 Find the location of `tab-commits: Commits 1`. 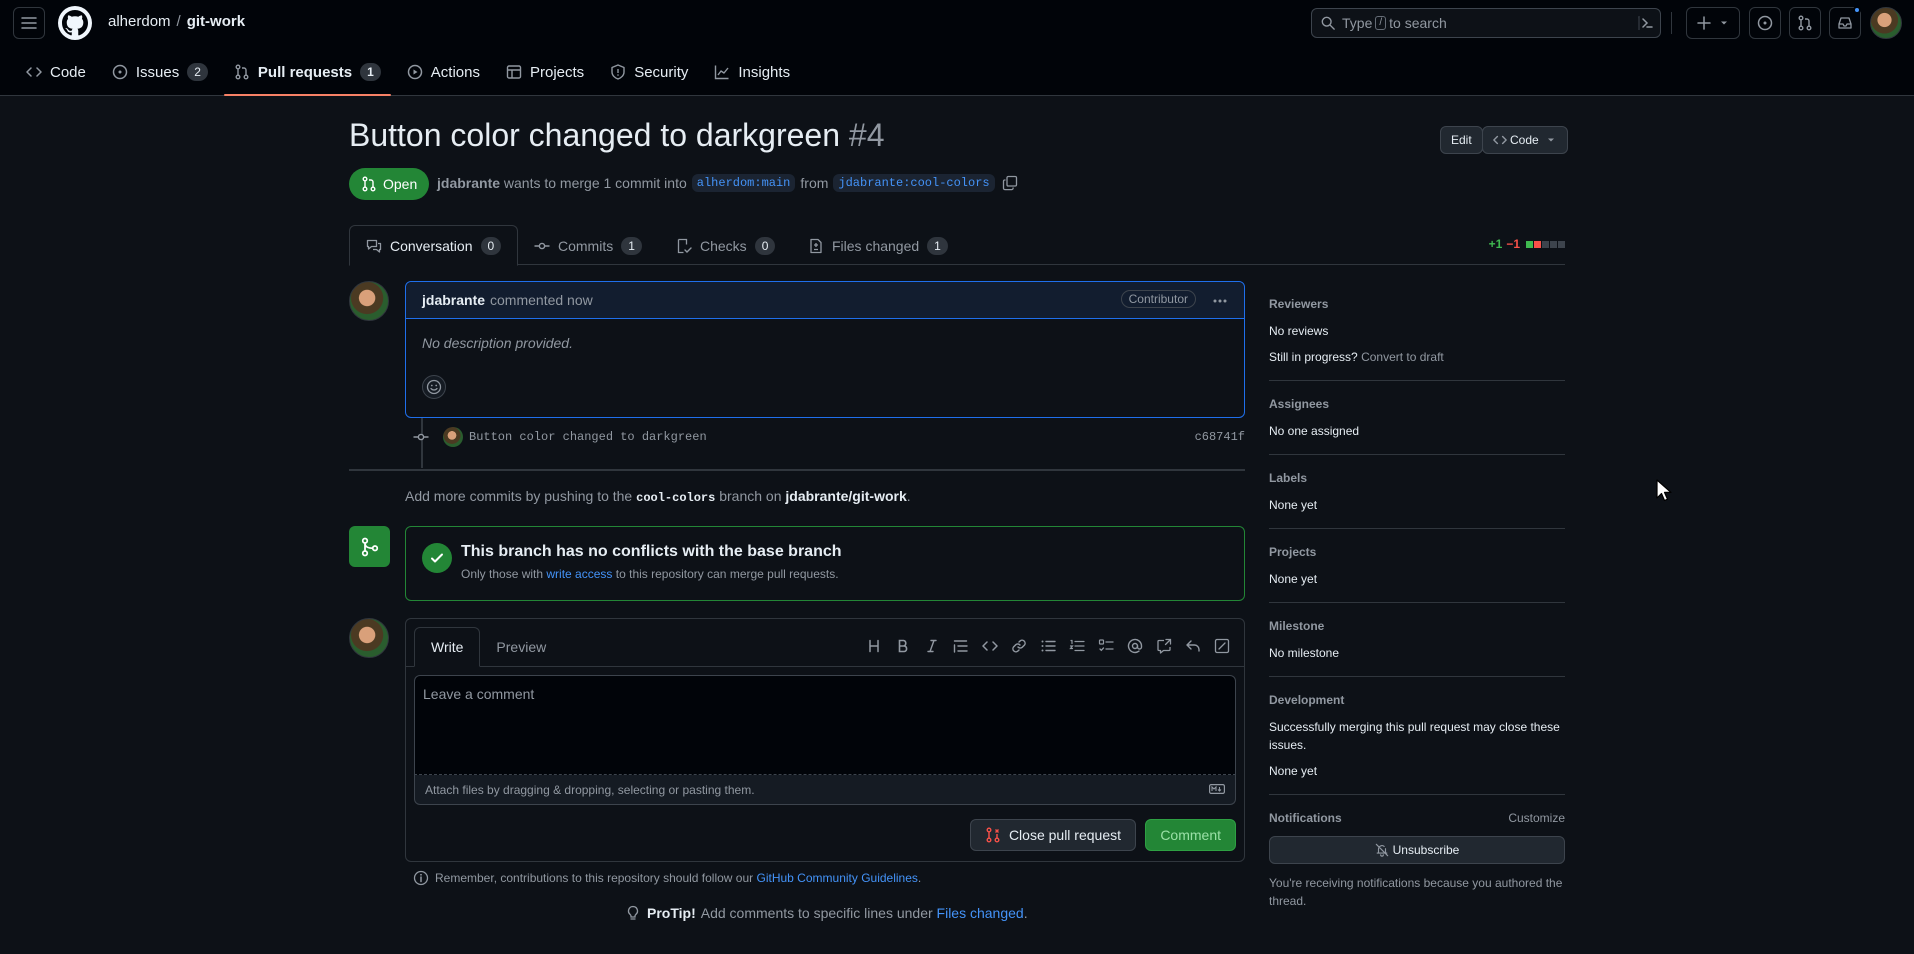

tab-commits: Commits 1 is located at coordinates (588, 245).